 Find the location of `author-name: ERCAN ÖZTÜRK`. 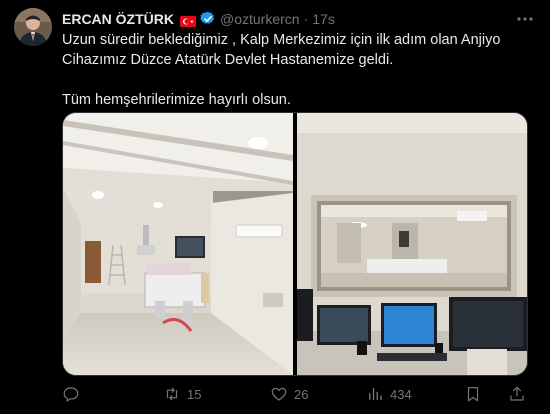

author-name: ERCAN ÖZTÜRK is located at coordinates (118, 19).